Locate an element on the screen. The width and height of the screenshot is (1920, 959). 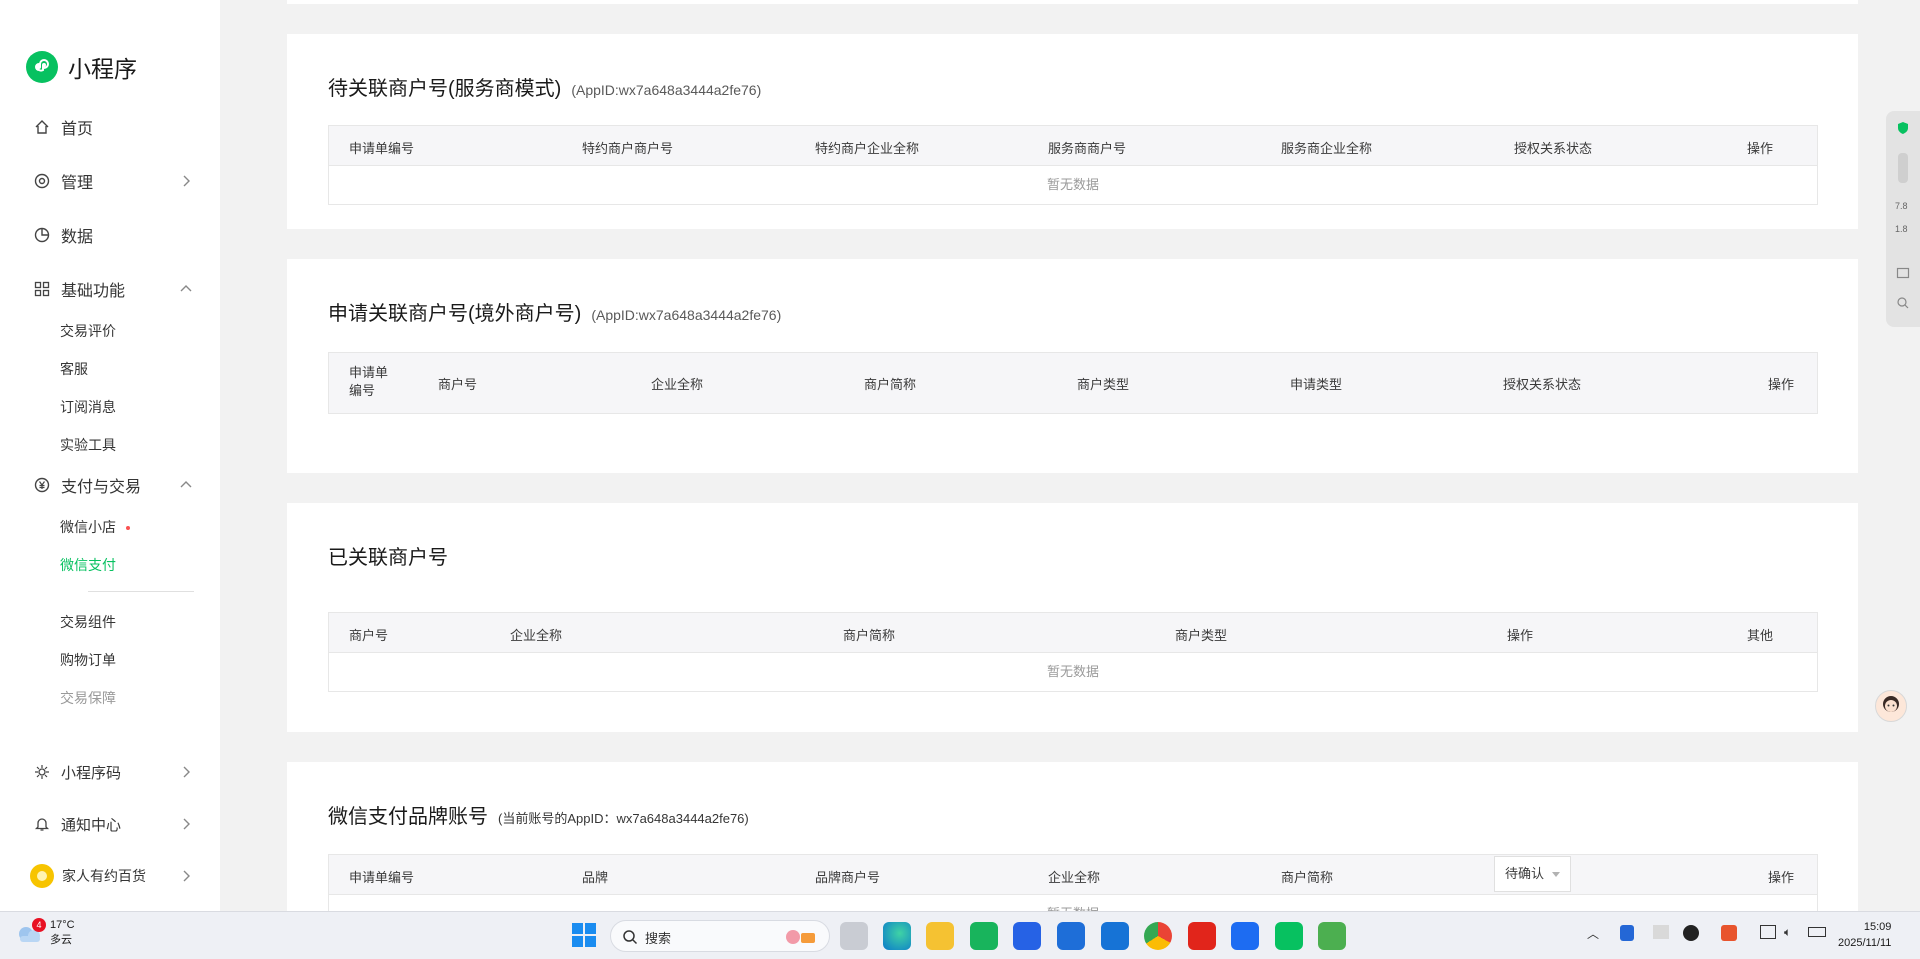
brand-table: 申请单编号 品牌 品牌商户号 企业全称 商户简称 待确认 操作 暂无数据 is located at coordinates (1073, 882).